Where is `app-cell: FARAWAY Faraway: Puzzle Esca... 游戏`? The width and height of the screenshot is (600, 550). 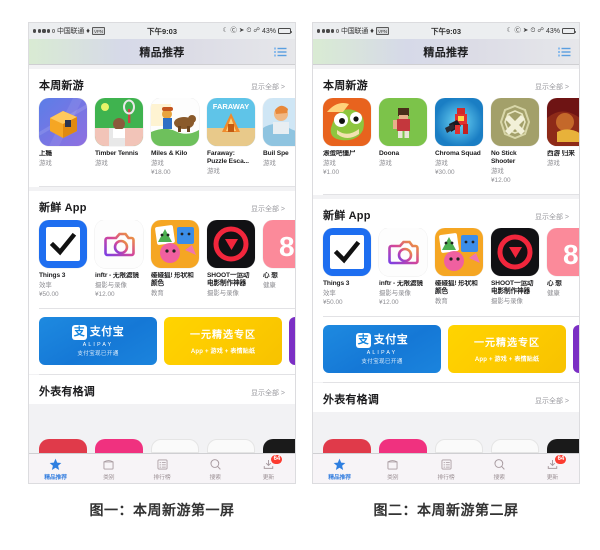 app-cell: FARAWAY Faraway: Puzzle Esca... 游戏 is located at coordinates (231, 137).